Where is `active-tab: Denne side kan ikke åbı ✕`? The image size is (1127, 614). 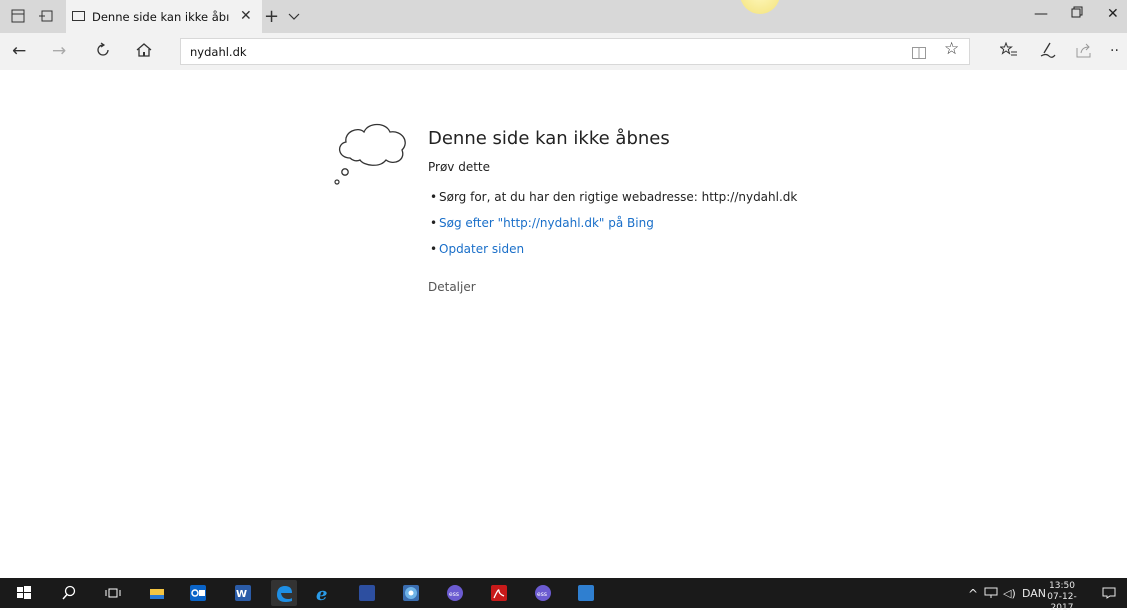 active-tab: Denne side kan ikke åbı ✕ is located at coordinates (164, 16).